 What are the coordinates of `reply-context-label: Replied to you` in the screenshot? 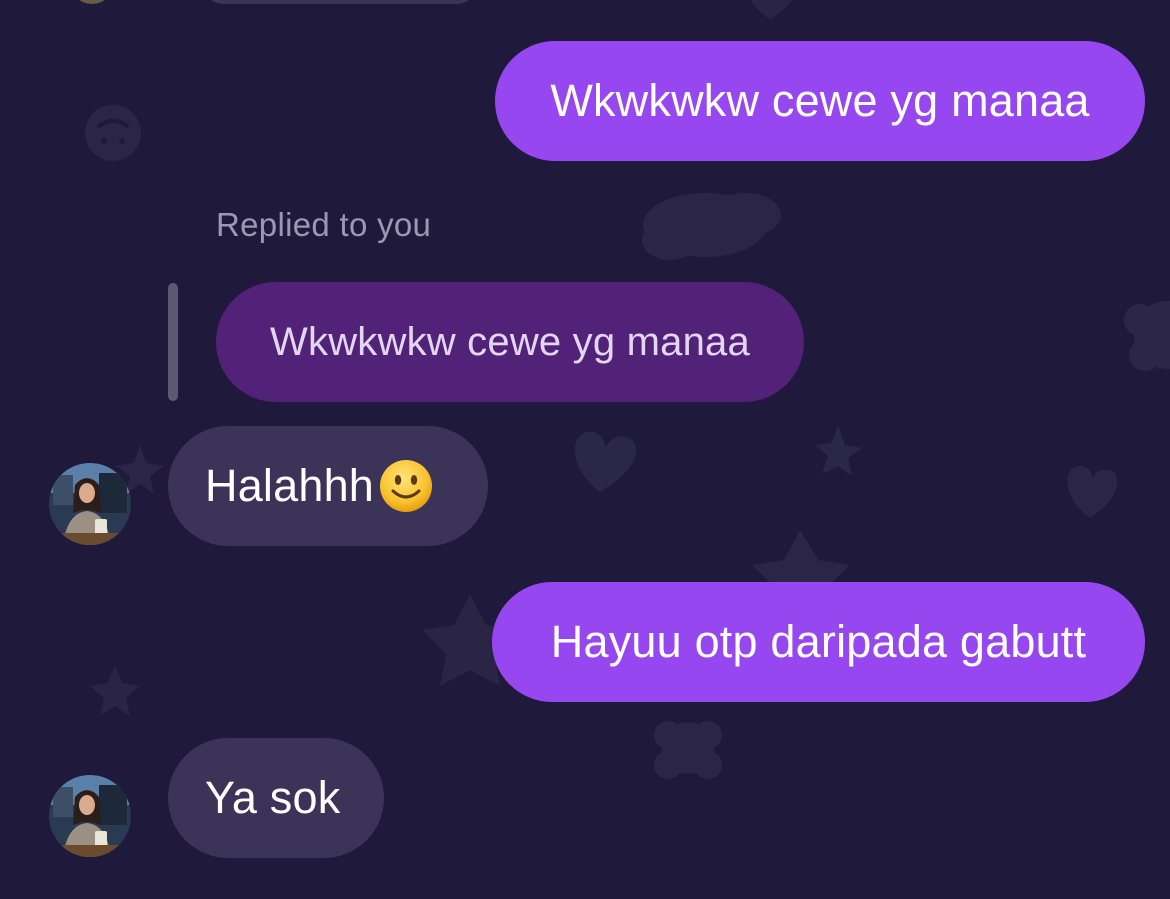 It's located at (324, 224).